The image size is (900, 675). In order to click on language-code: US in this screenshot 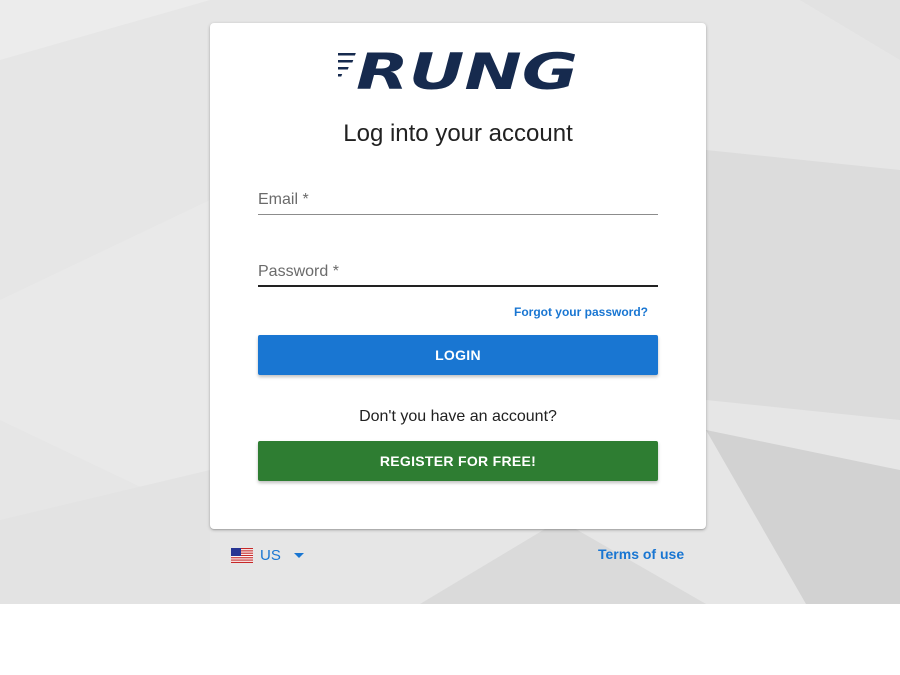, I will do `click(270, 555)`.